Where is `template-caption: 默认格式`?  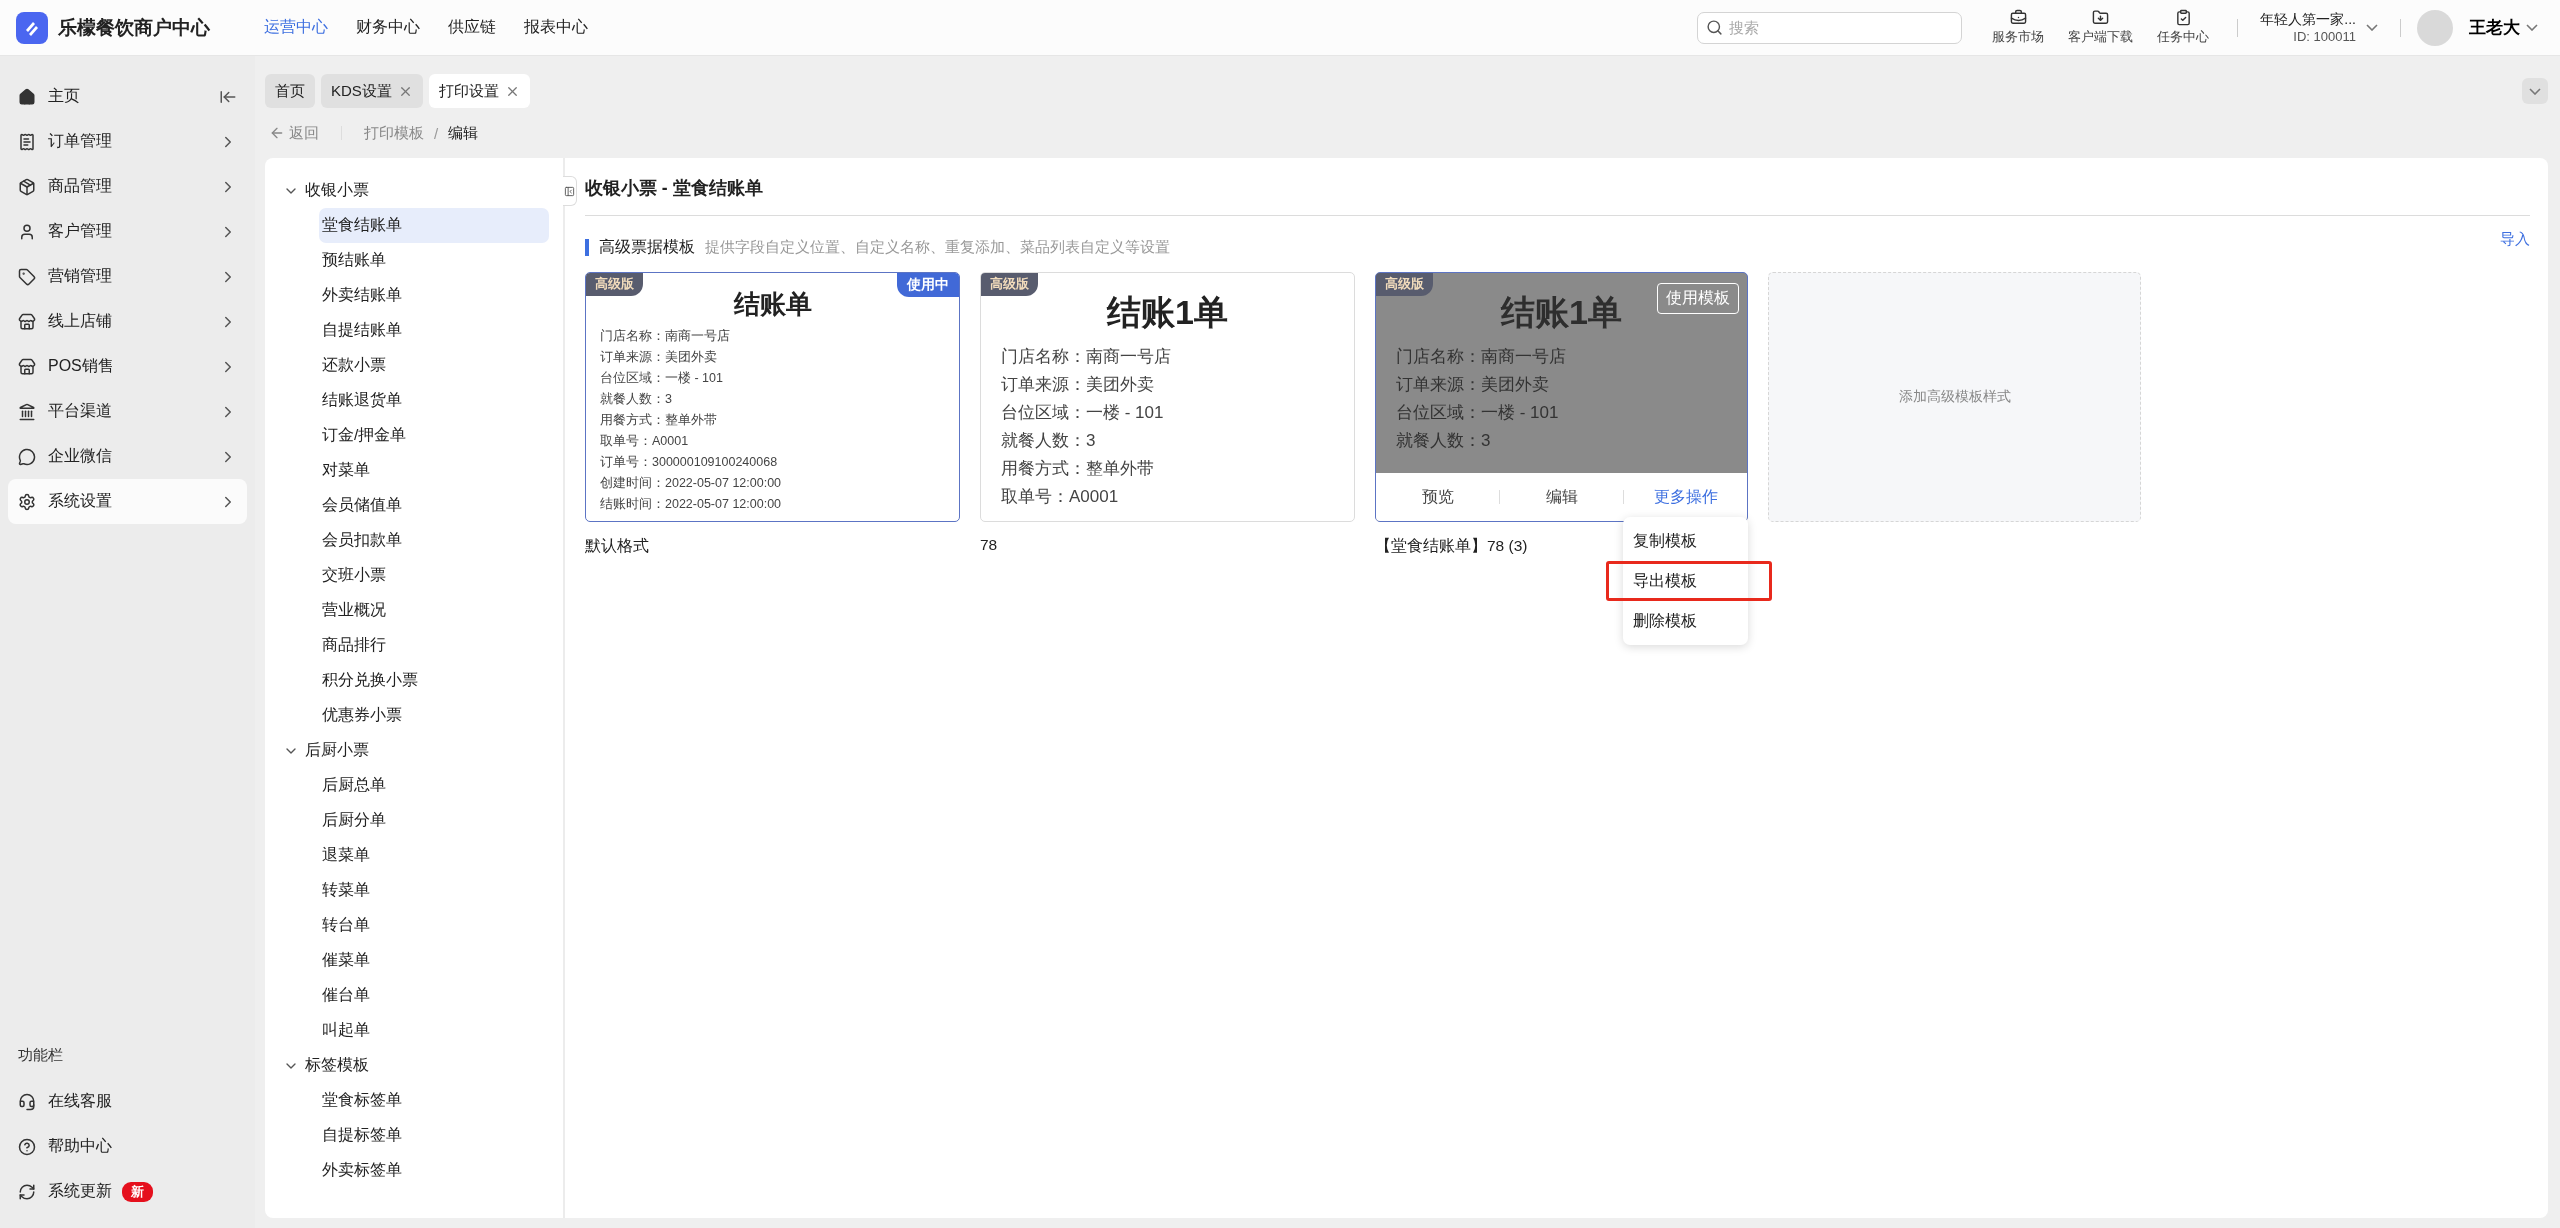
template-caption: 默认格式 is located at coordinates (617, 546).